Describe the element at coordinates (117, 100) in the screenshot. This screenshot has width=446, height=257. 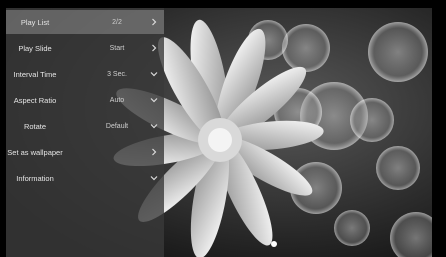
I see `menu-item-value: Auto` at that location.